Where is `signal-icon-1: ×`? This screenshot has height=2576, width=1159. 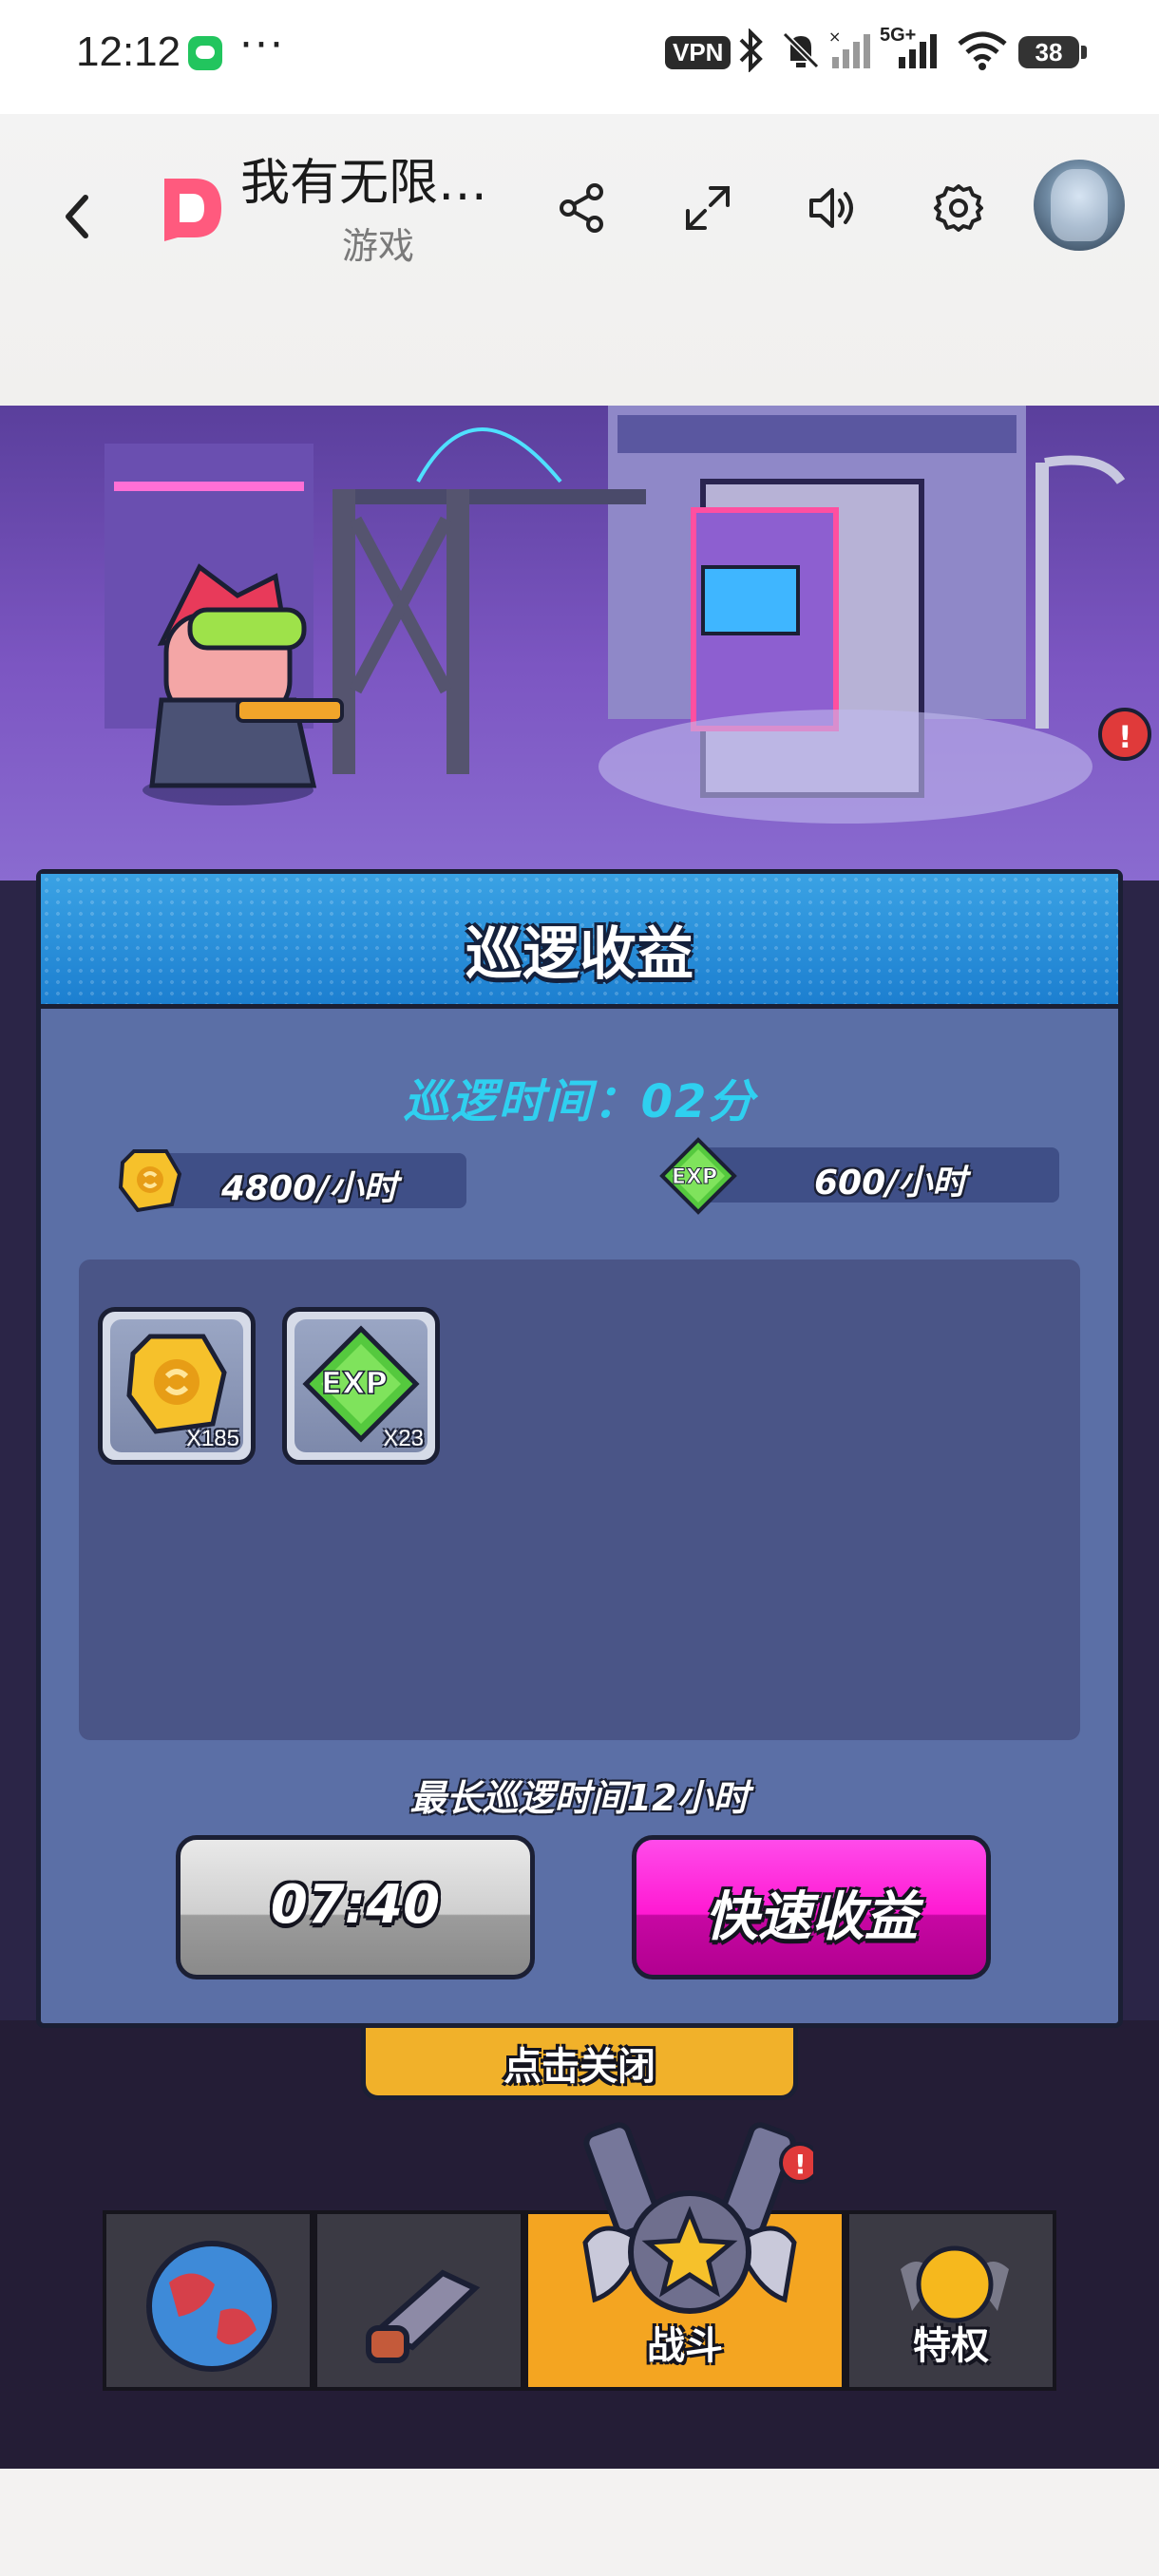
signal-icon-1: × is located at coordinates (849, 48).